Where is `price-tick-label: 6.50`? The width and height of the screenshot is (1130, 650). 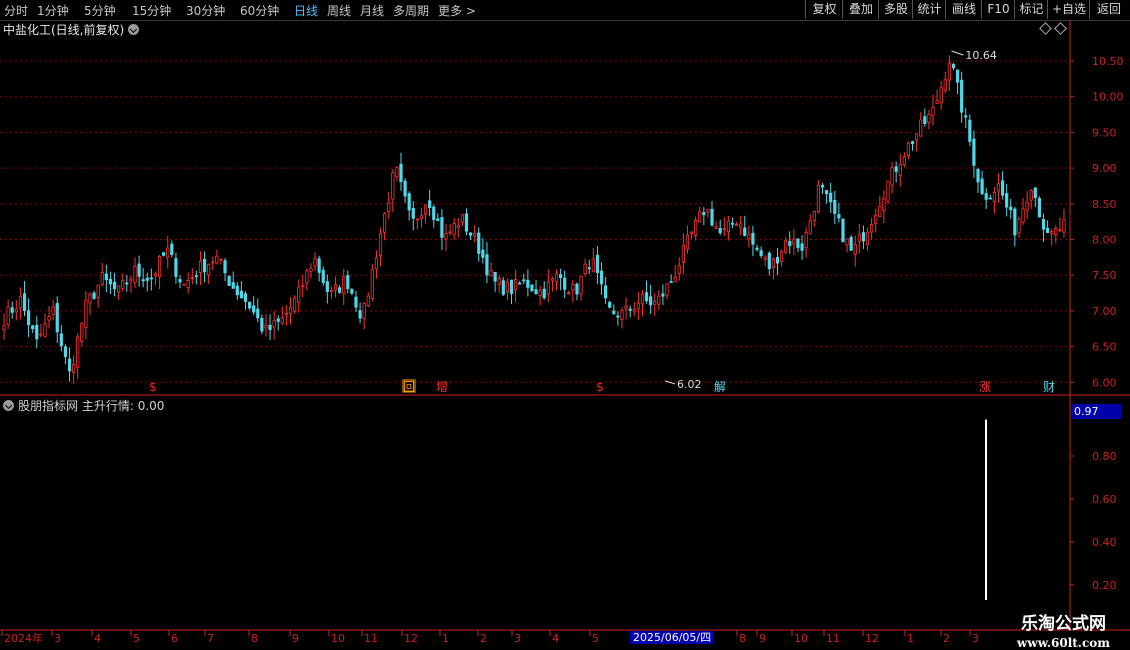 price-tick-label: 6.50 is located at coordinates (1104, 347).